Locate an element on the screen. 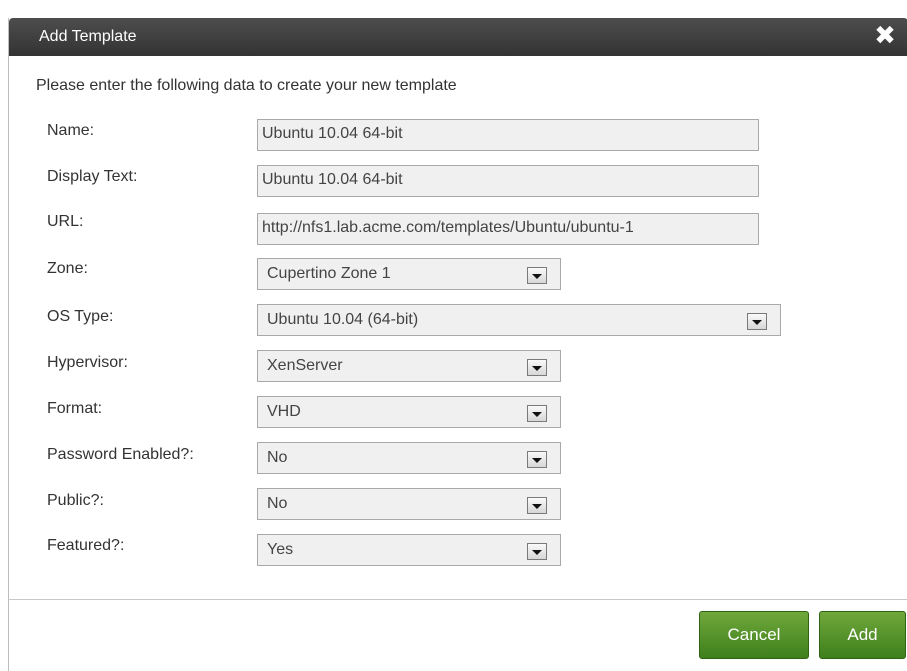  name-input: Ubuntu 10.04 64-bit is located at coordinates (508, 135).